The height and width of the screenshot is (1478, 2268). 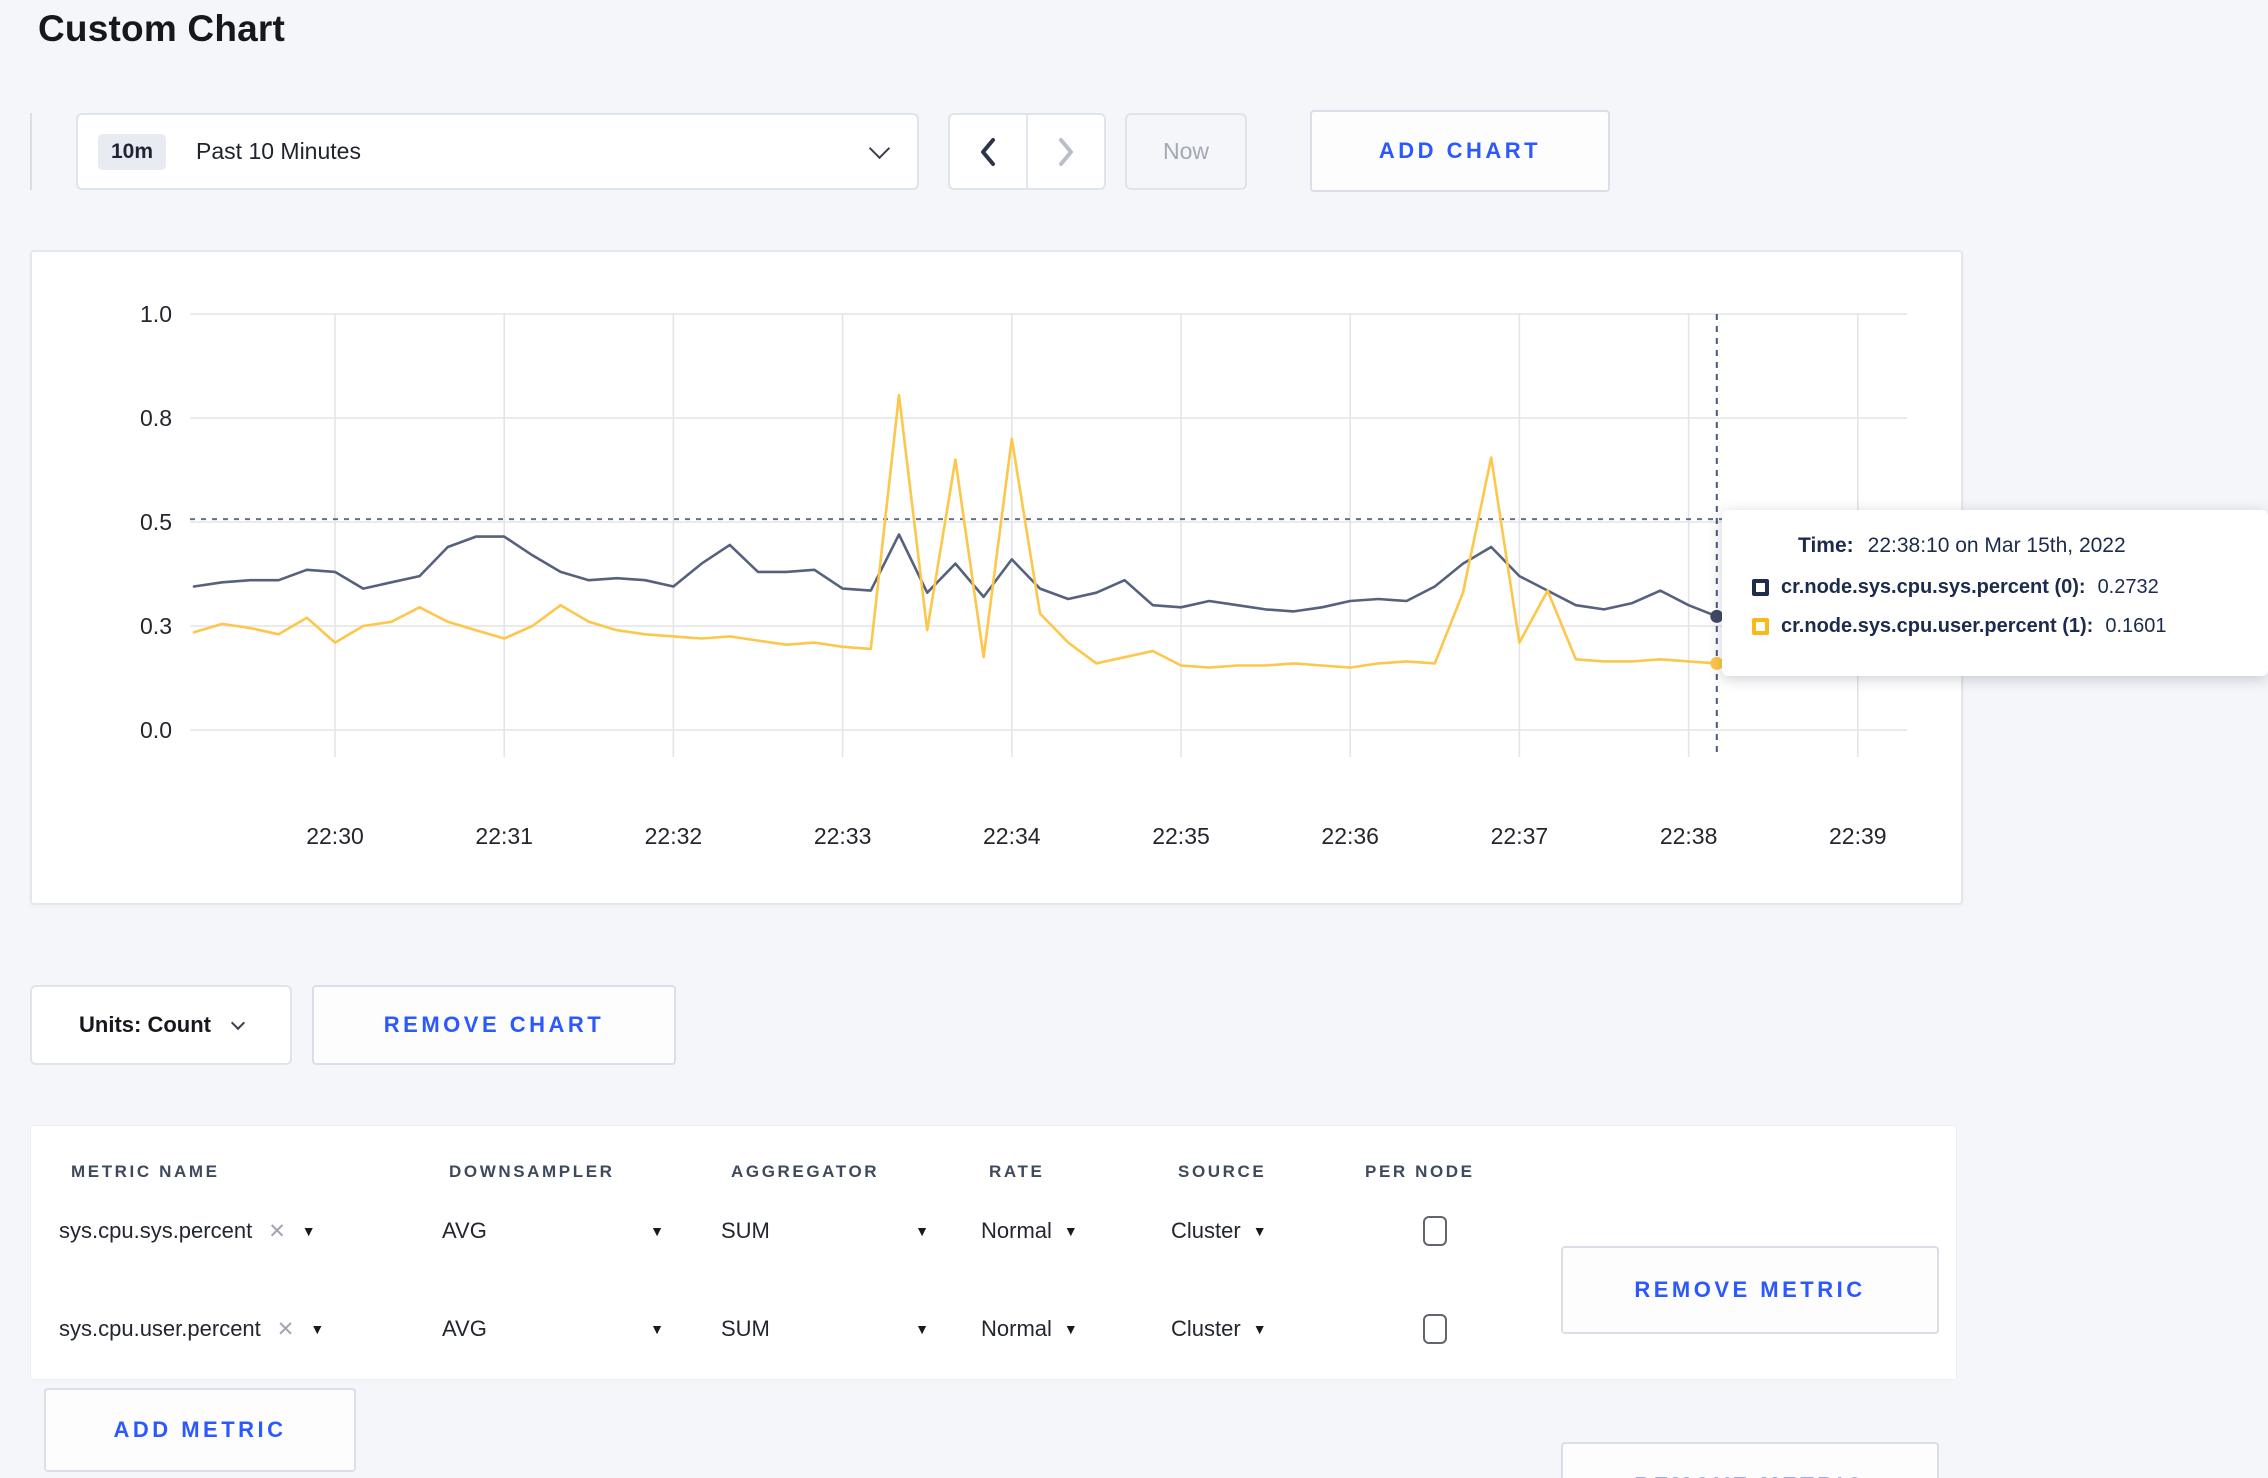 What do you see at coordinates (497, 151) in the screenshot?
I see `time-range-selector: 10m Past 10 Minutes` at bounding box center [497, 151].